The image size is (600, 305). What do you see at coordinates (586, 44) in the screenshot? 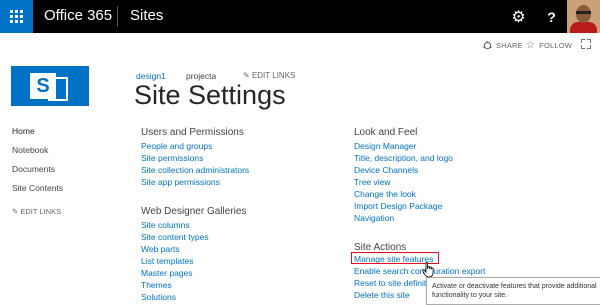
I see `focus-mode-icon` at bounding box center [586, 44].